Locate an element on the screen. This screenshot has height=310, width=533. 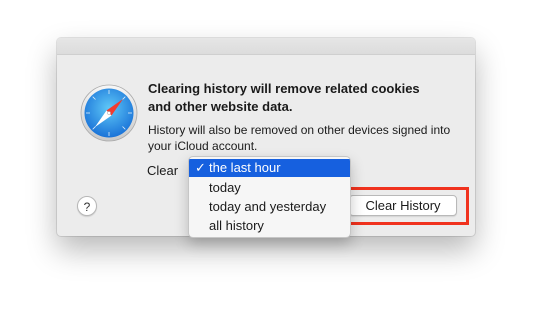
menu-item-today-and-yesterday: today and yesterday is located at coordinates (269, 207).